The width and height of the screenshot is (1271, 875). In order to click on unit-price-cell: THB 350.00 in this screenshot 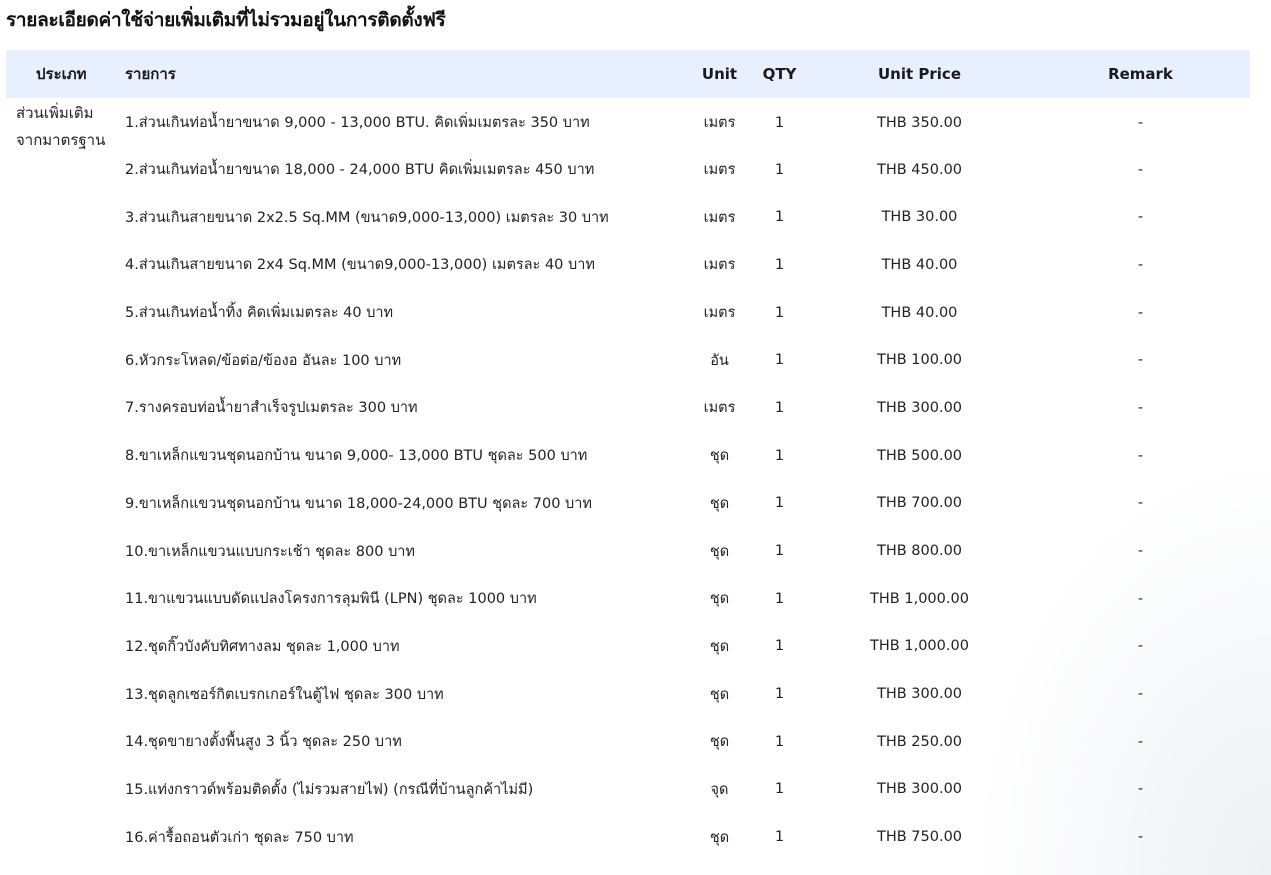, I will do `click(919, 122)`.